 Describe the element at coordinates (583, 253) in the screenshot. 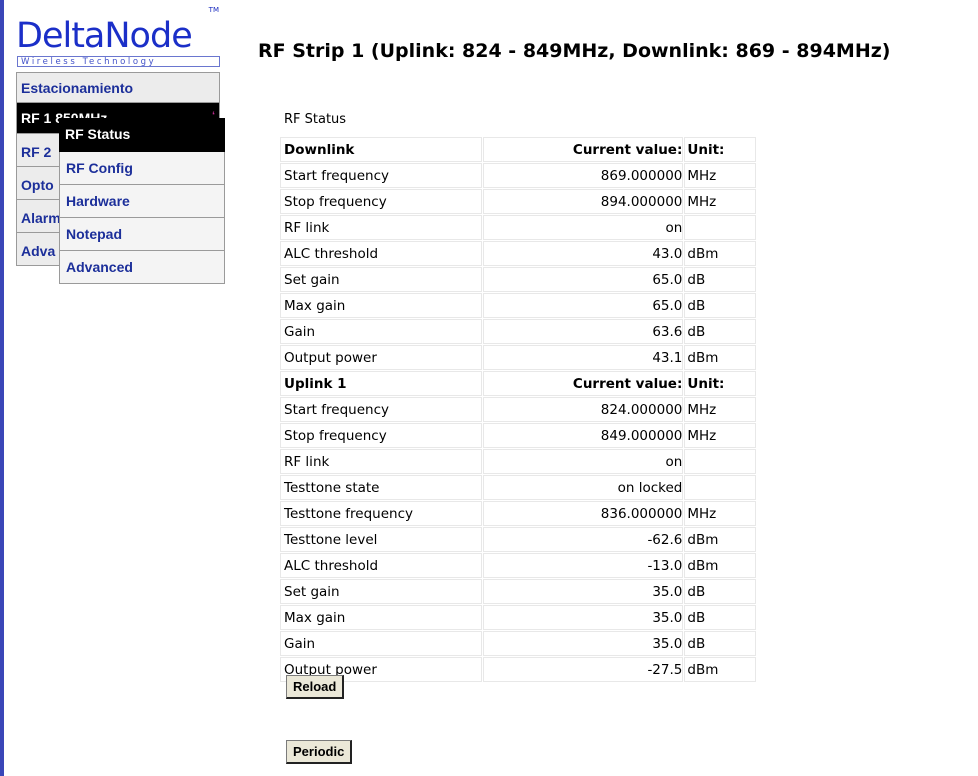

I see `row-value: 43.0` at that location.